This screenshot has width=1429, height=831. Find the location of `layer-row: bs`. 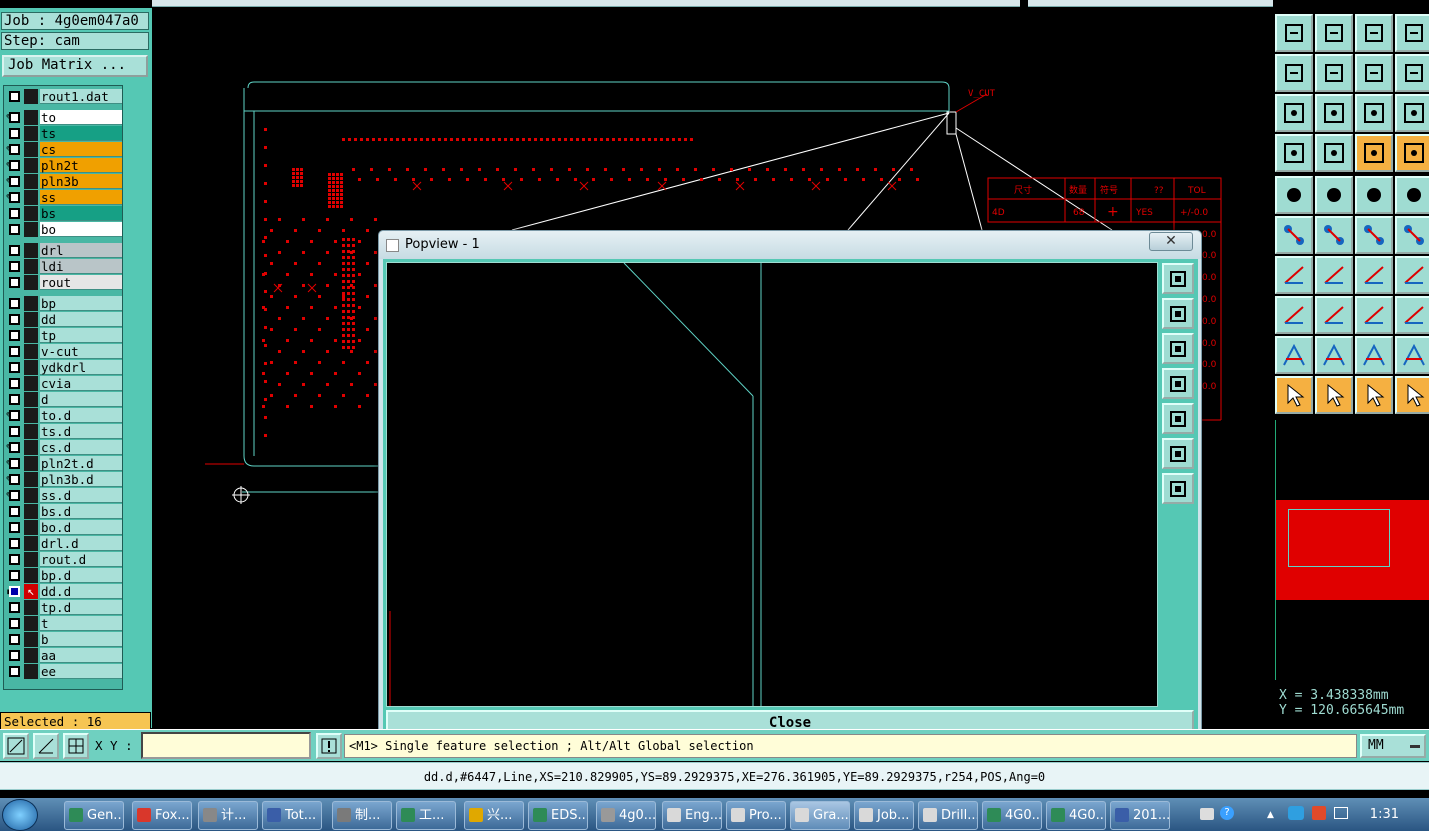

layer-row: bs is located at coordinates (64, 213).